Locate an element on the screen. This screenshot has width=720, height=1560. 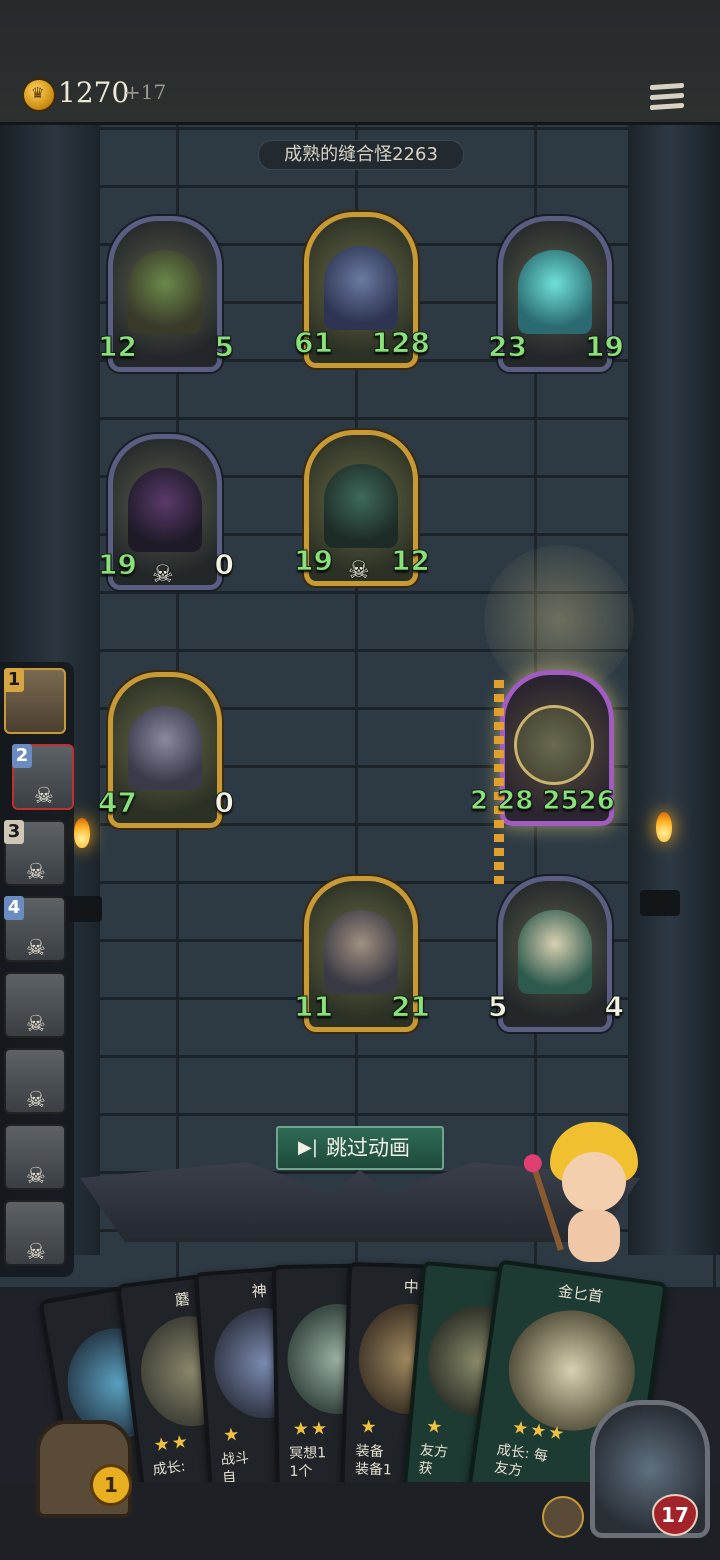
chain-link-icon is located at coordinates (499, 785).